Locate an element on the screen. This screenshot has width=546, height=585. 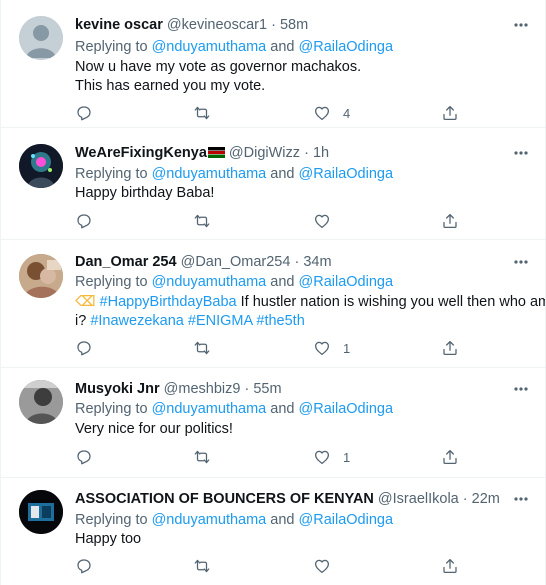
timestamp: 1h is located at coordinates (321, 153).